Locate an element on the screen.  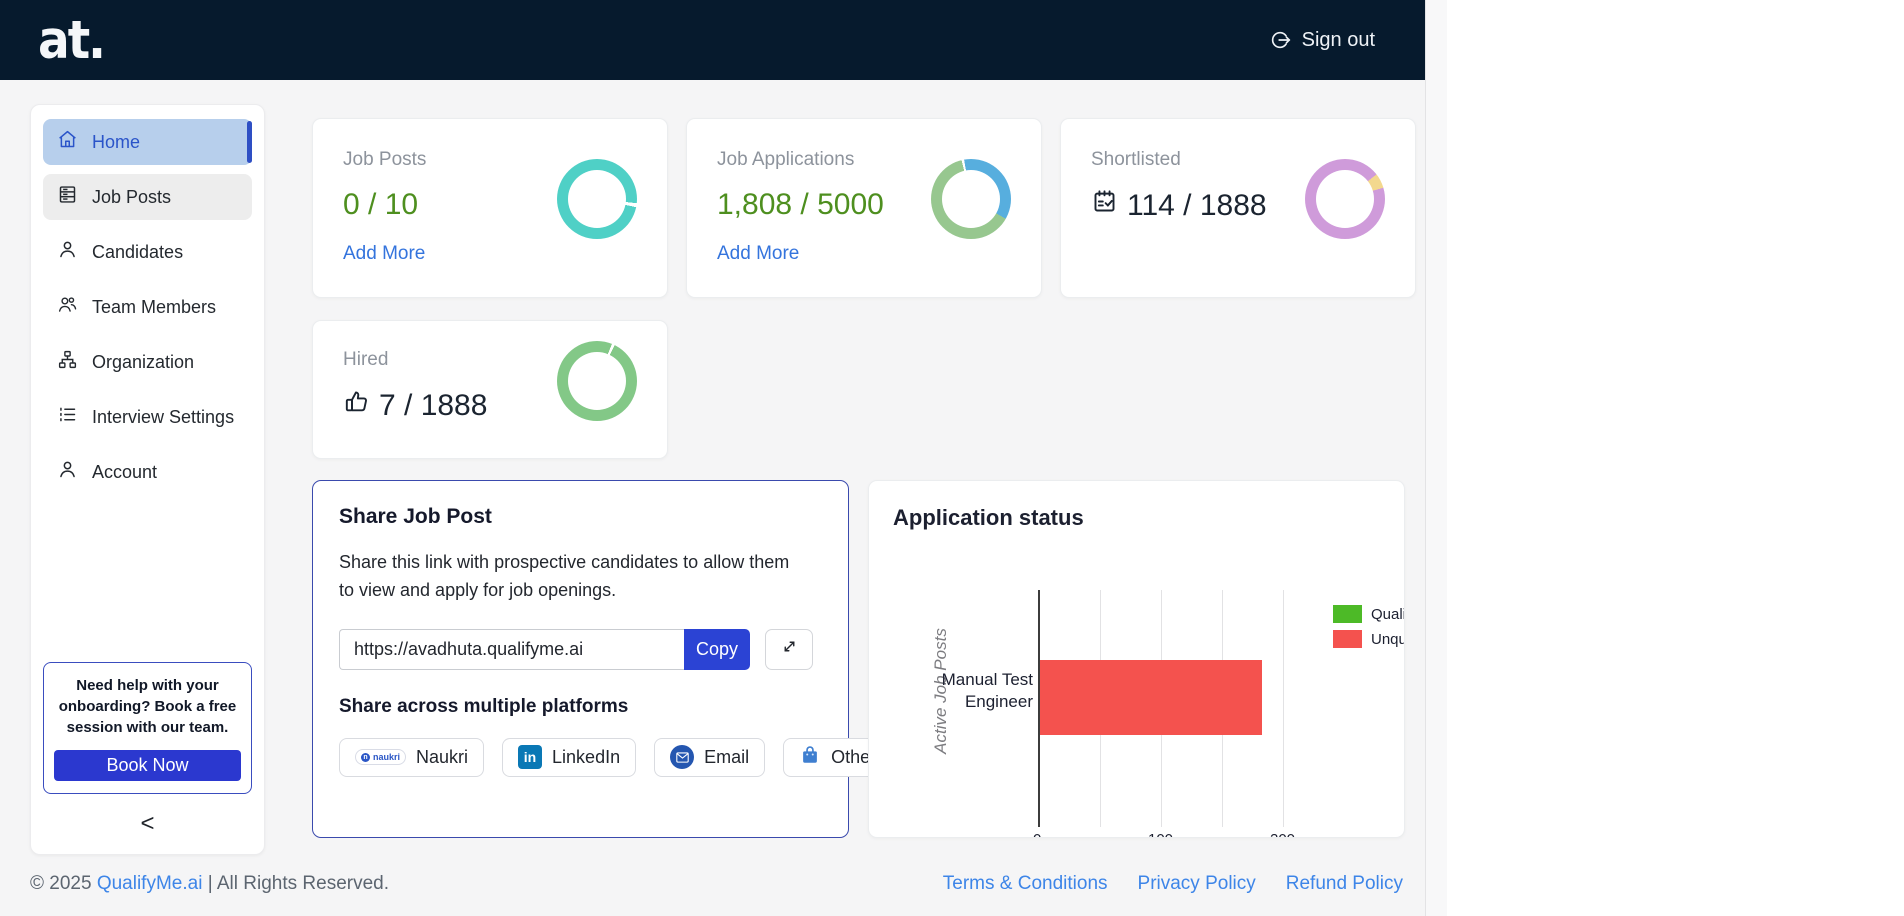
copyright-prefix: © 2025 is located at coordinates (63, 883).